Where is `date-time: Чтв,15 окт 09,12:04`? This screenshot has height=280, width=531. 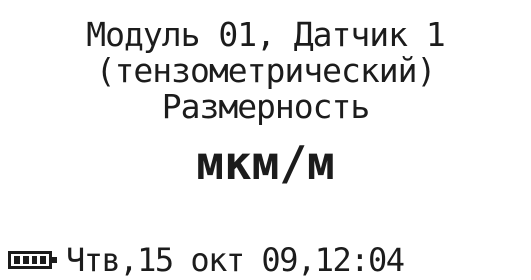 date-time: Чтв,15 окт 09,12:04 is located at coordinates (235, 260).